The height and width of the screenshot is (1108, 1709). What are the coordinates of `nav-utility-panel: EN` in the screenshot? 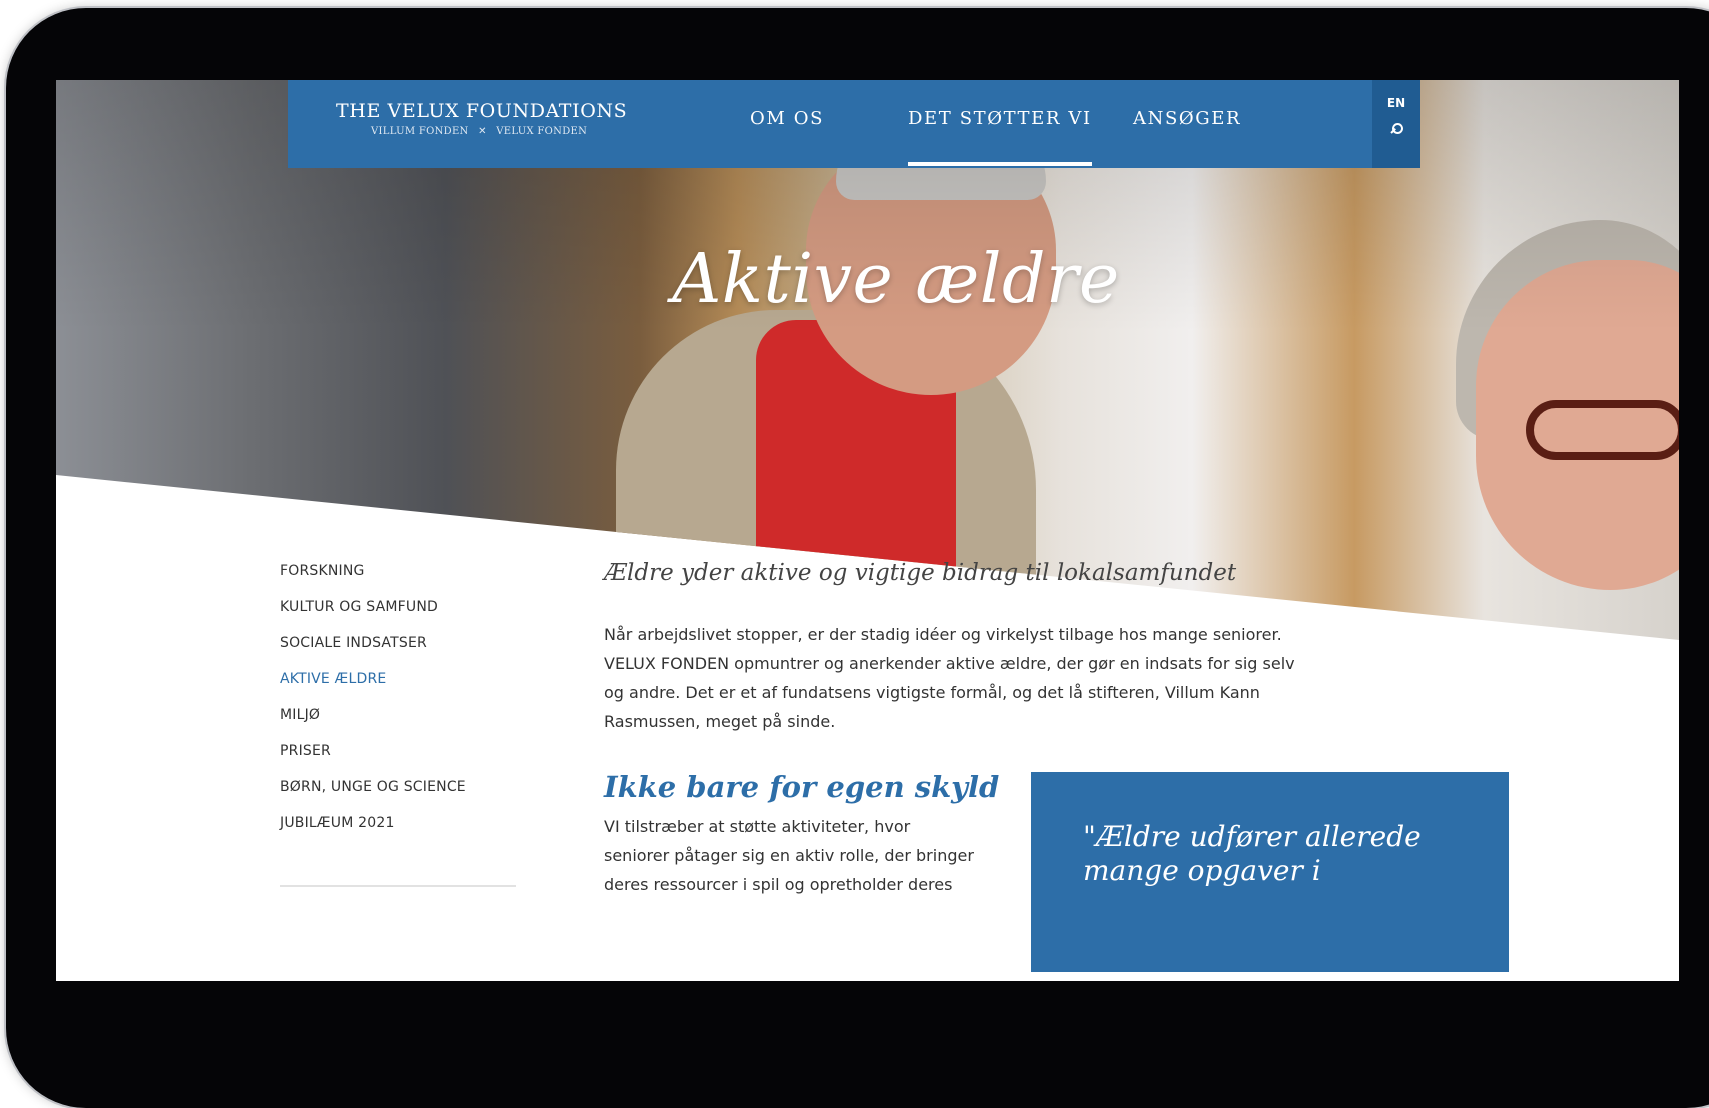 It's located at (1396, 124).